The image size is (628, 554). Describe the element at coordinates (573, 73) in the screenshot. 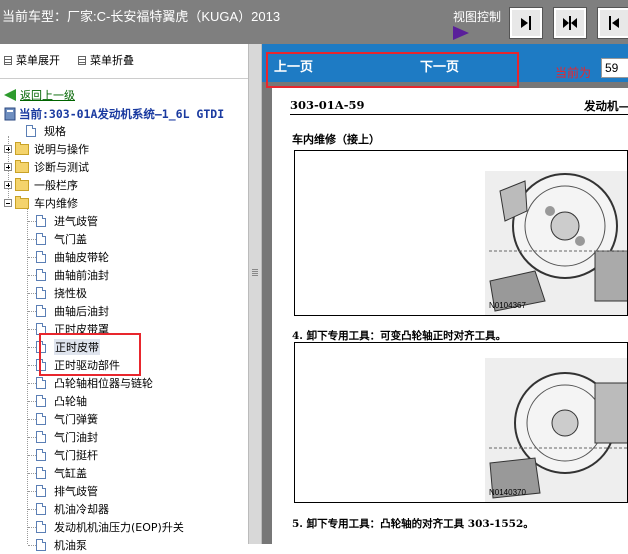

I see `current-page-label: 当前为` at that location.